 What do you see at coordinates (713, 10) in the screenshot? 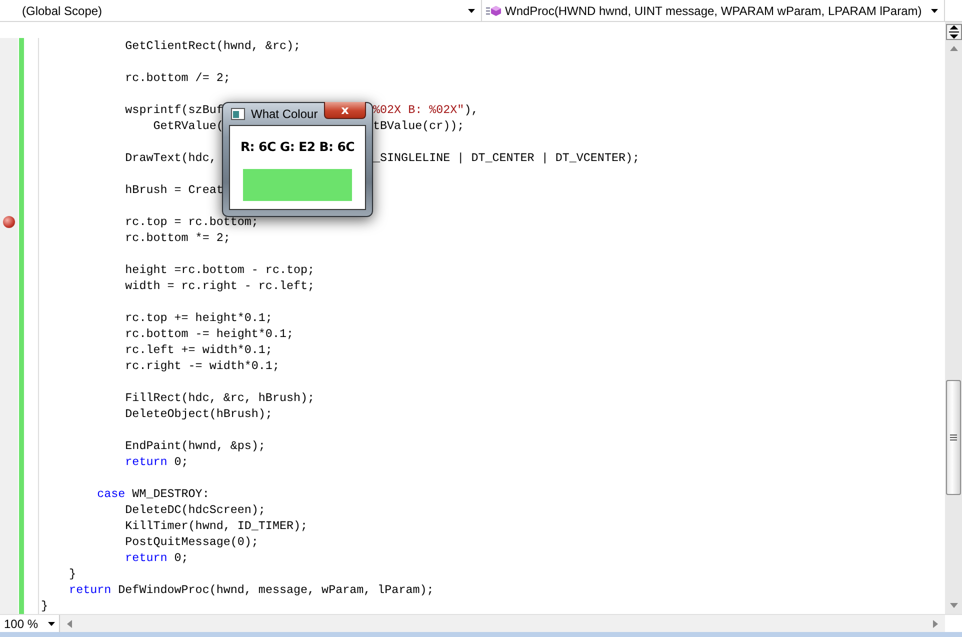
I see `member-dropdown: WndProc(HWND hwnd, UINT message, WPARAM wParam, LPARAM lParam)` at bounding box center [713, 10].